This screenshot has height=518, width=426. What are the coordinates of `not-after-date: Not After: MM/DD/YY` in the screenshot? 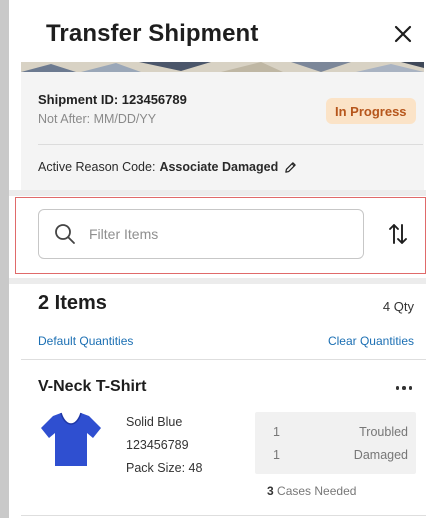 It's located at (97, 119).